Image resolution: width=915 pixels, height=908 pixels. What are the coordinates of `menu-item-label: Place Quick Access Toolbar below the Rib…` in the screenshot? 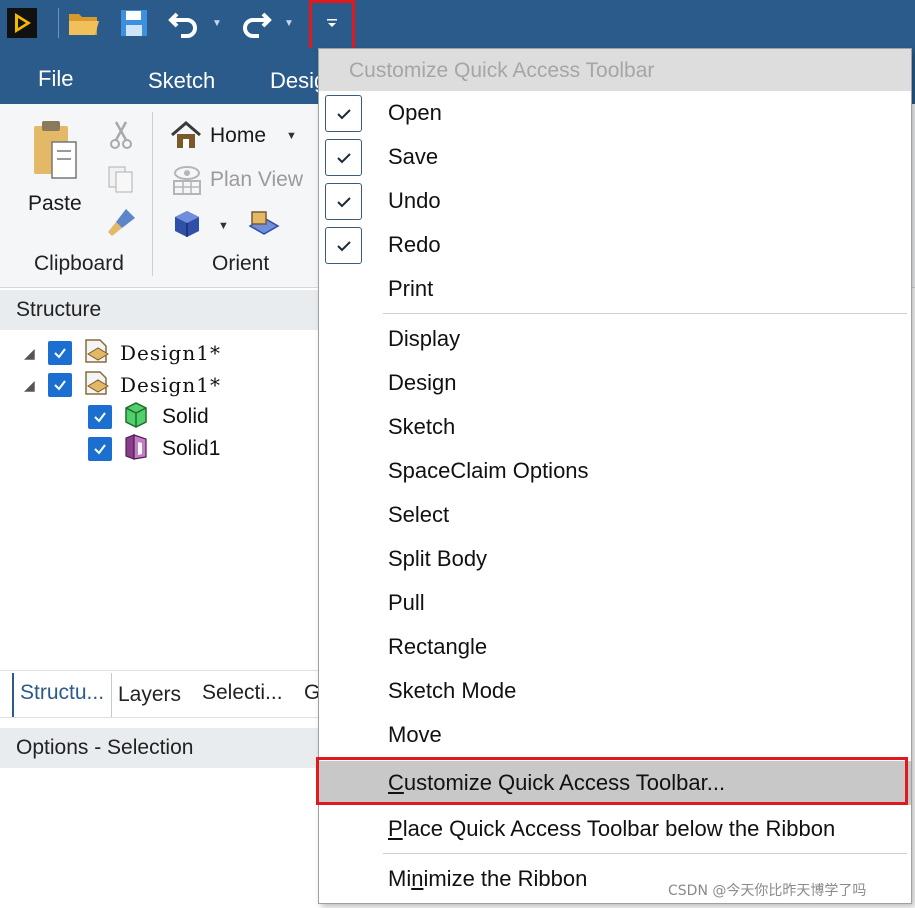 It's located at (612, 828).